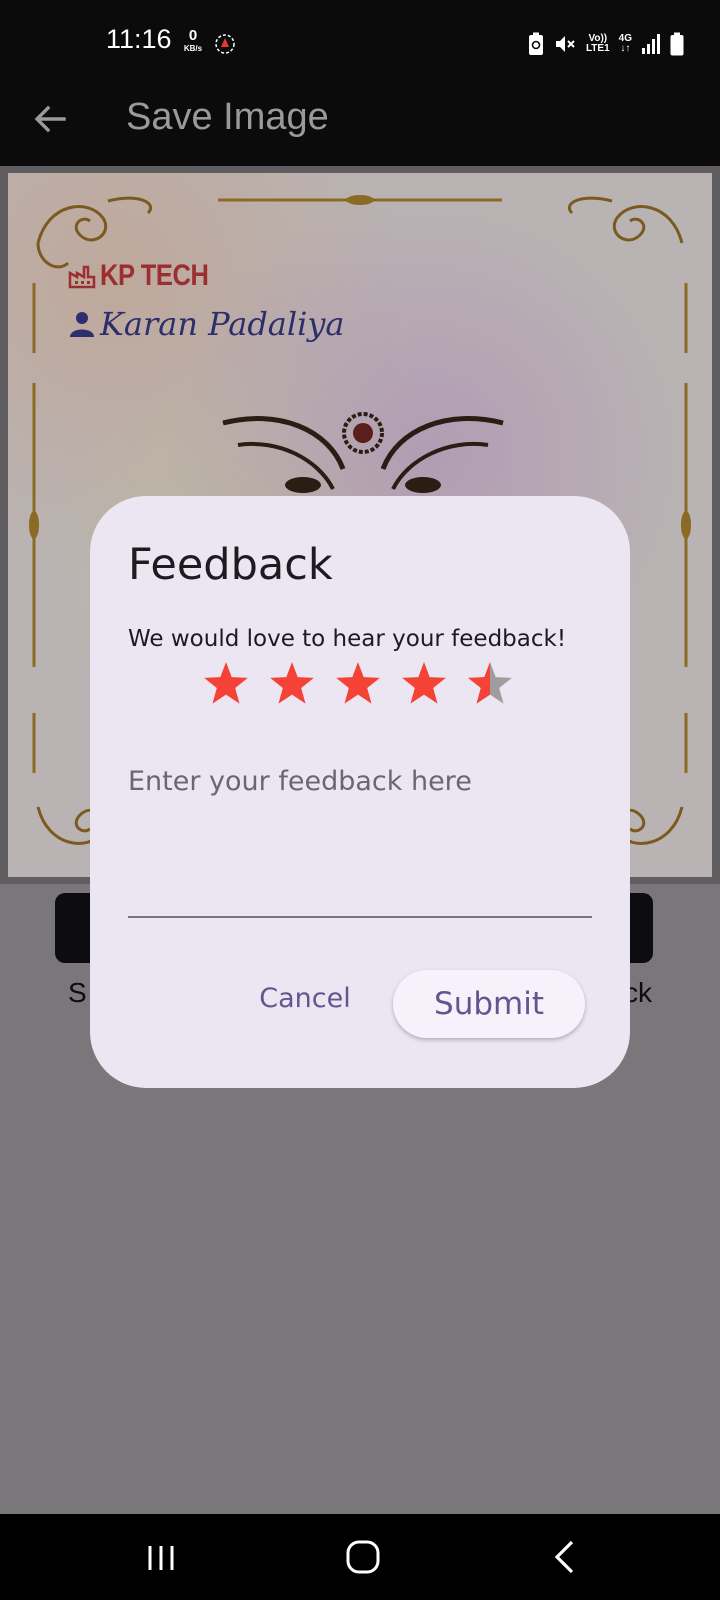  Describe the element at coordinates (347, 639) in the screenshot. I see `dialog-subtitle: We would love to hear your feedback!` at that location.